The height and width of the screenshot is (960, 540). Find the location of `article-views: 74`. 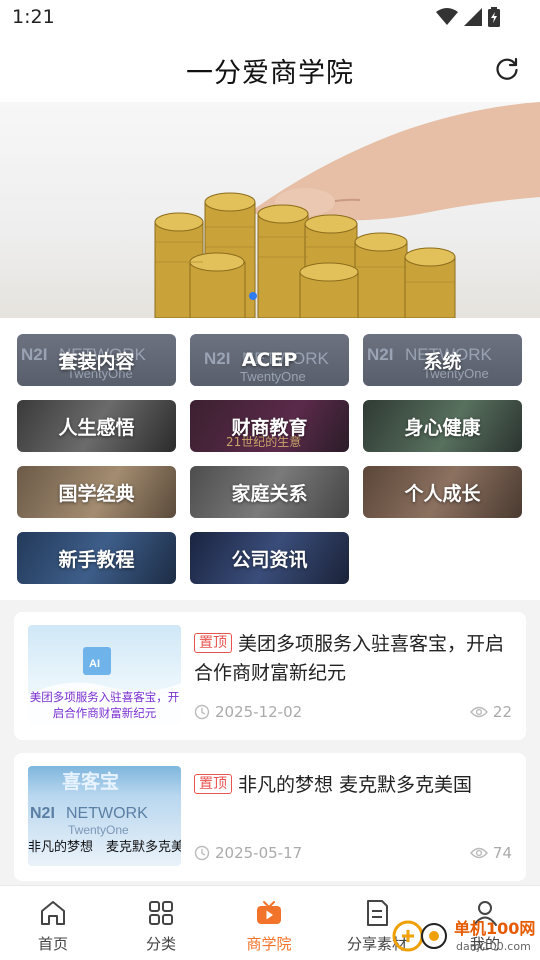

article-views: 74 is located at coordinates (490, 853).